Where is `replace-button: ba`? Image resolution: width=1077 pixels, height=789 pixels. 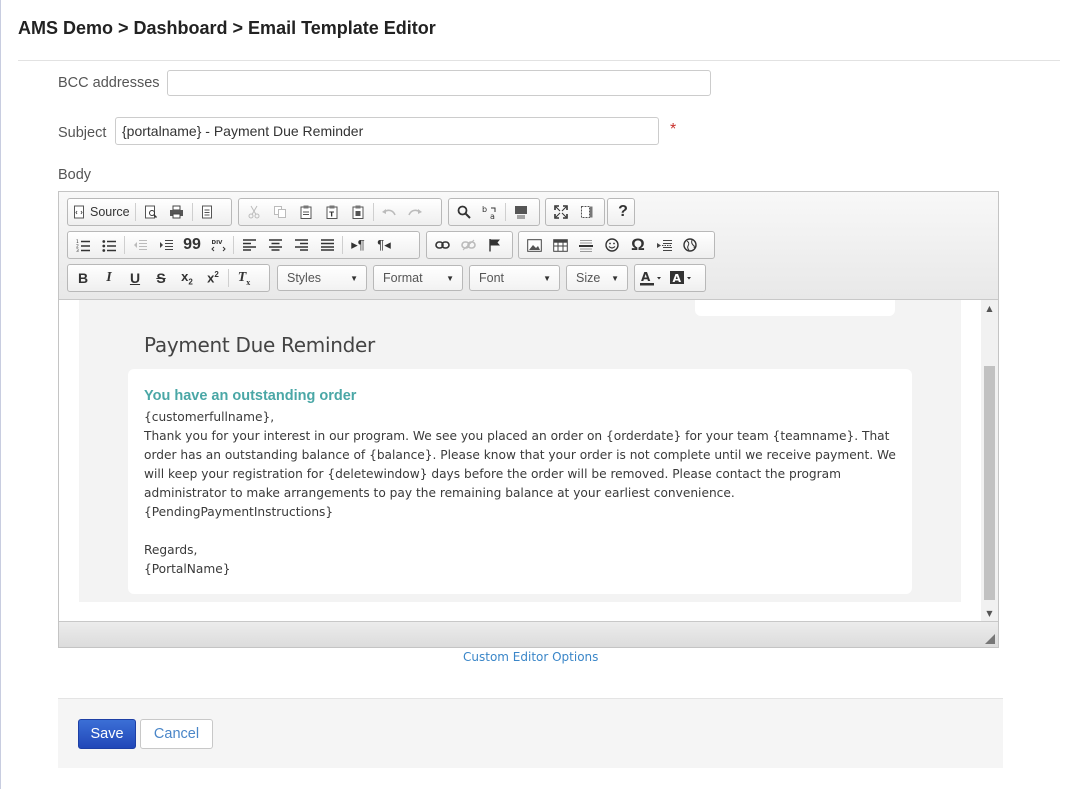 replace-button: ba is located at coordinates (490, 212).